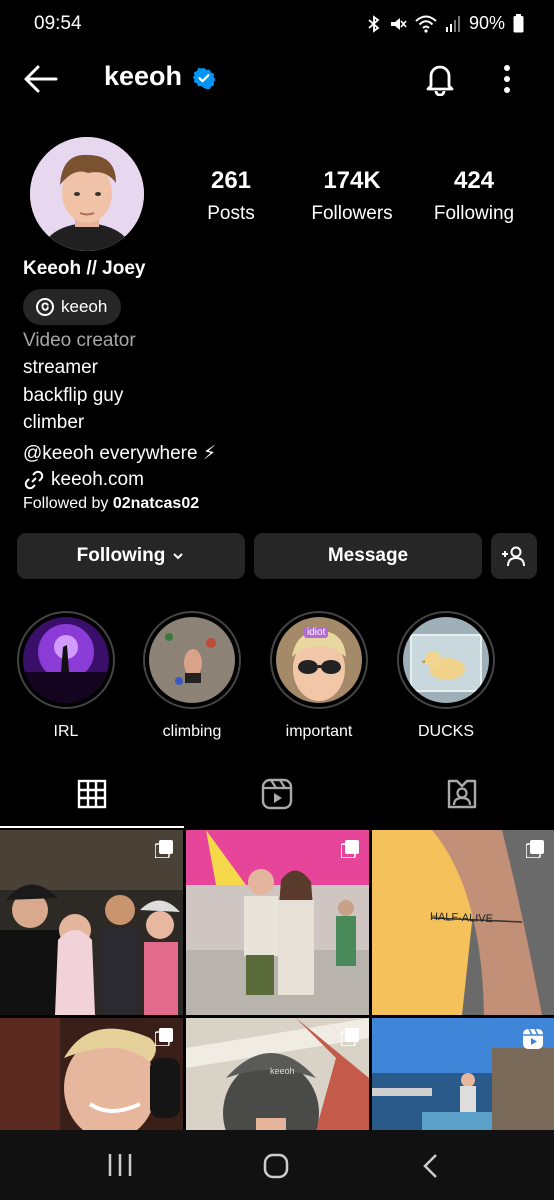 The image size is (554, 1200). I want to click on message-button: Message, so click(368, 556).